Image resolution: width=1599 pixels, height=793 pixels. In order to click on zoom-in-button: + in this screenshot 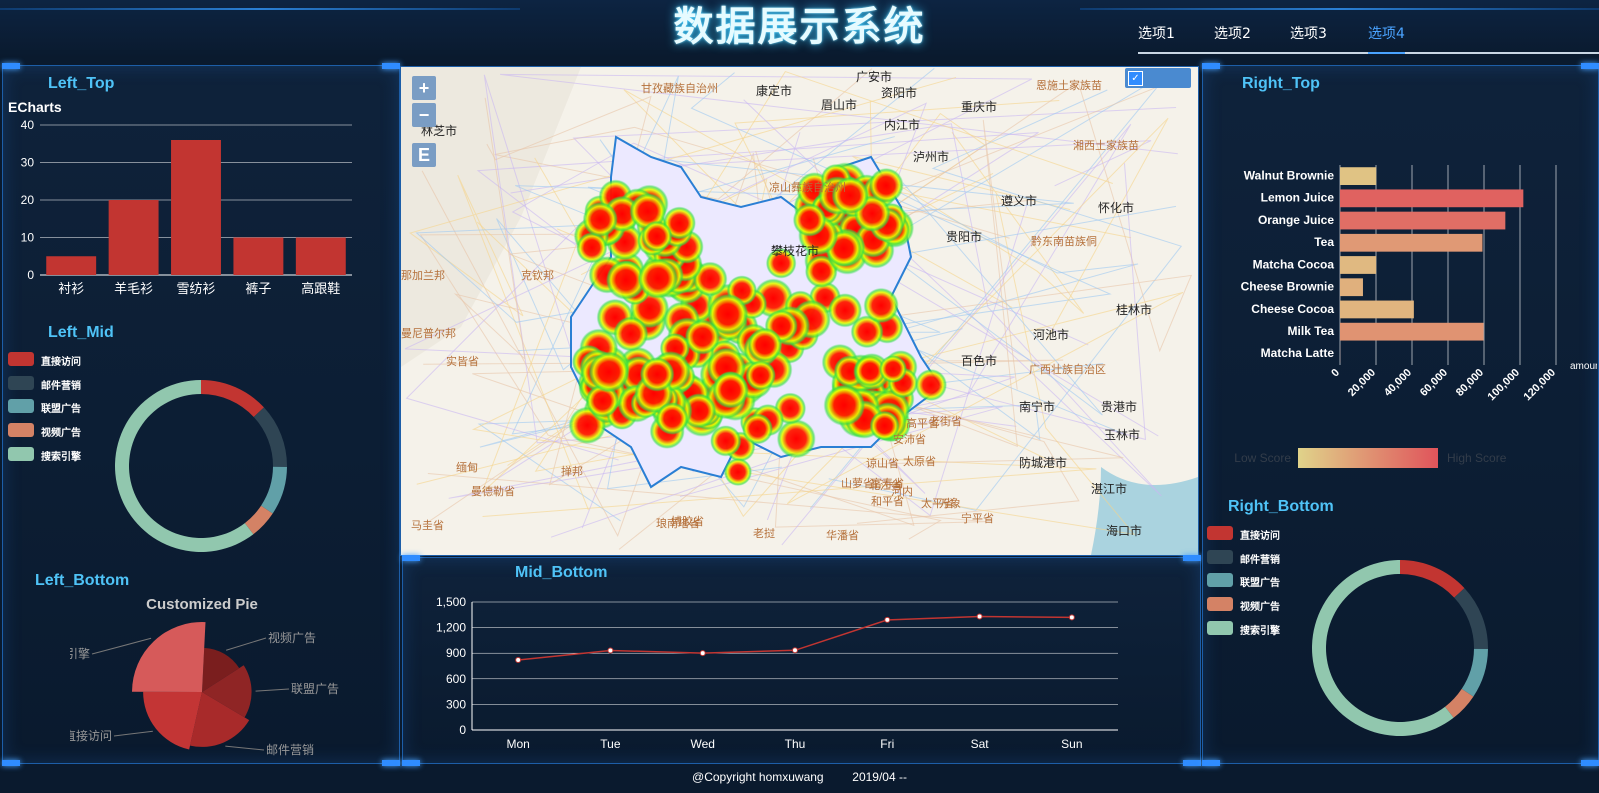, I will do `click(424, 88)`.